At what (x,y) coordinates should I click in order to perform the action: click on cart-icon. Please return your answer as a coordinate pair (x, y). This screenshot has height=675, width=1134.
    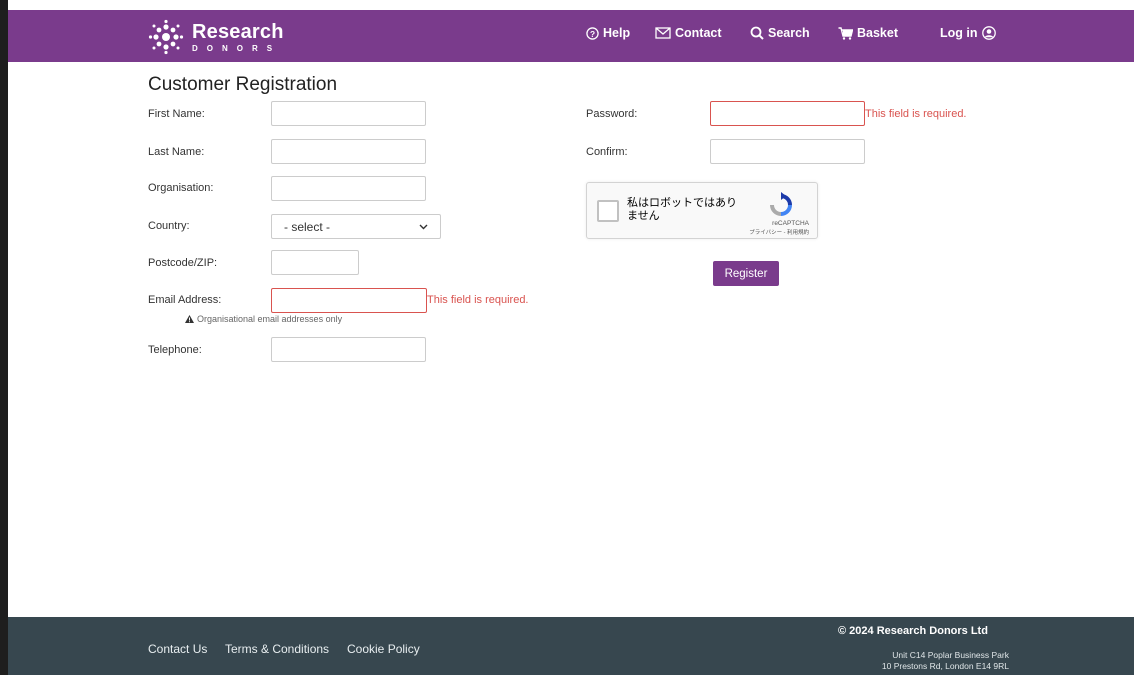
    Looking at the image, I should click on (845, 33).